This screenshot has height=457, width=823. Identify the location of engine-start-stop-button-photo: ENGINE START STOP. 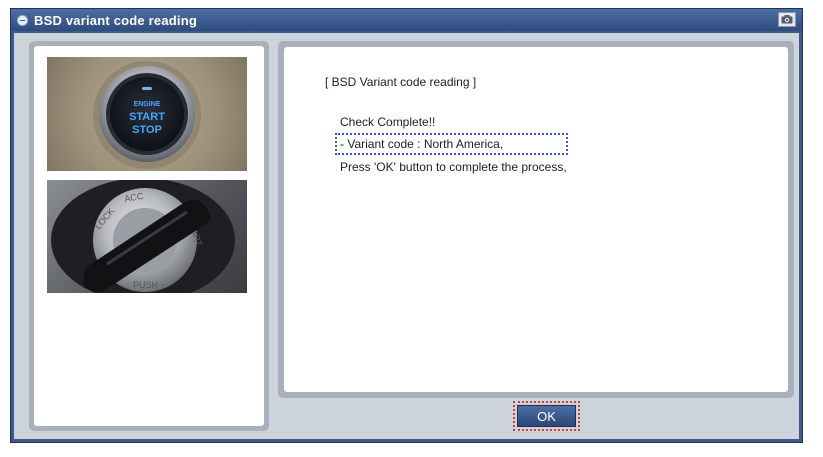
(147, 114).